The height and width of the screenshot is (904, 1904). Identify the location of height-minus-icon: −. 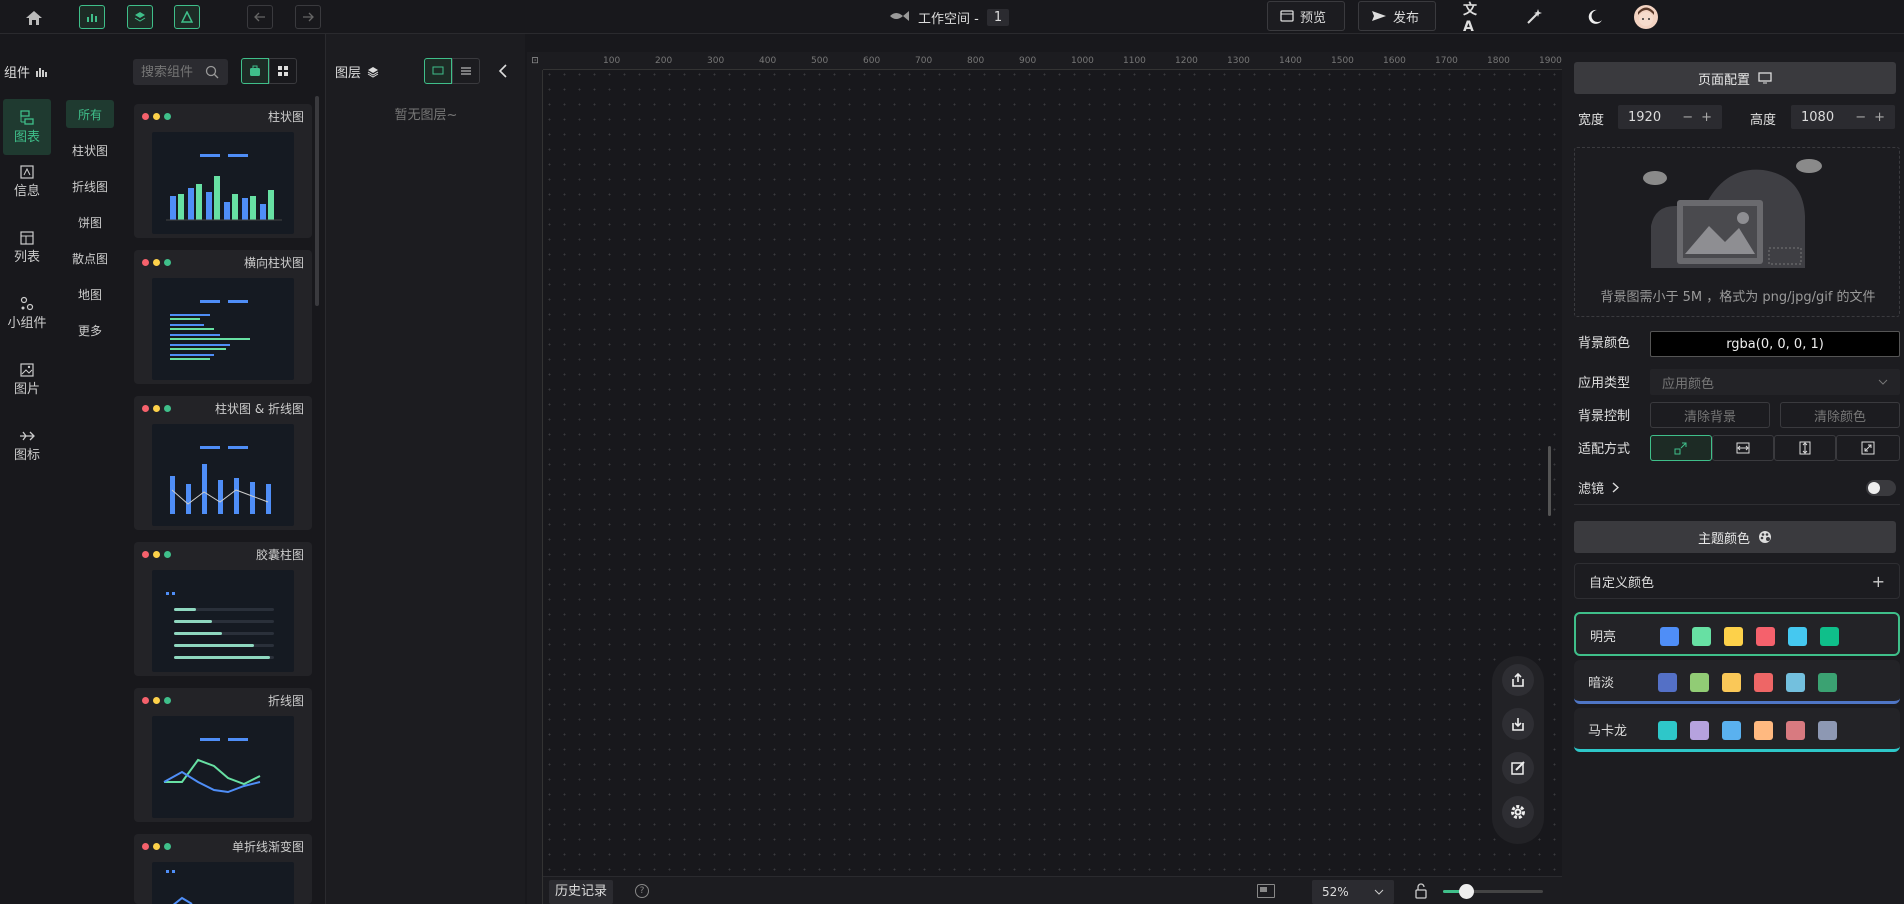
(1860, 117).